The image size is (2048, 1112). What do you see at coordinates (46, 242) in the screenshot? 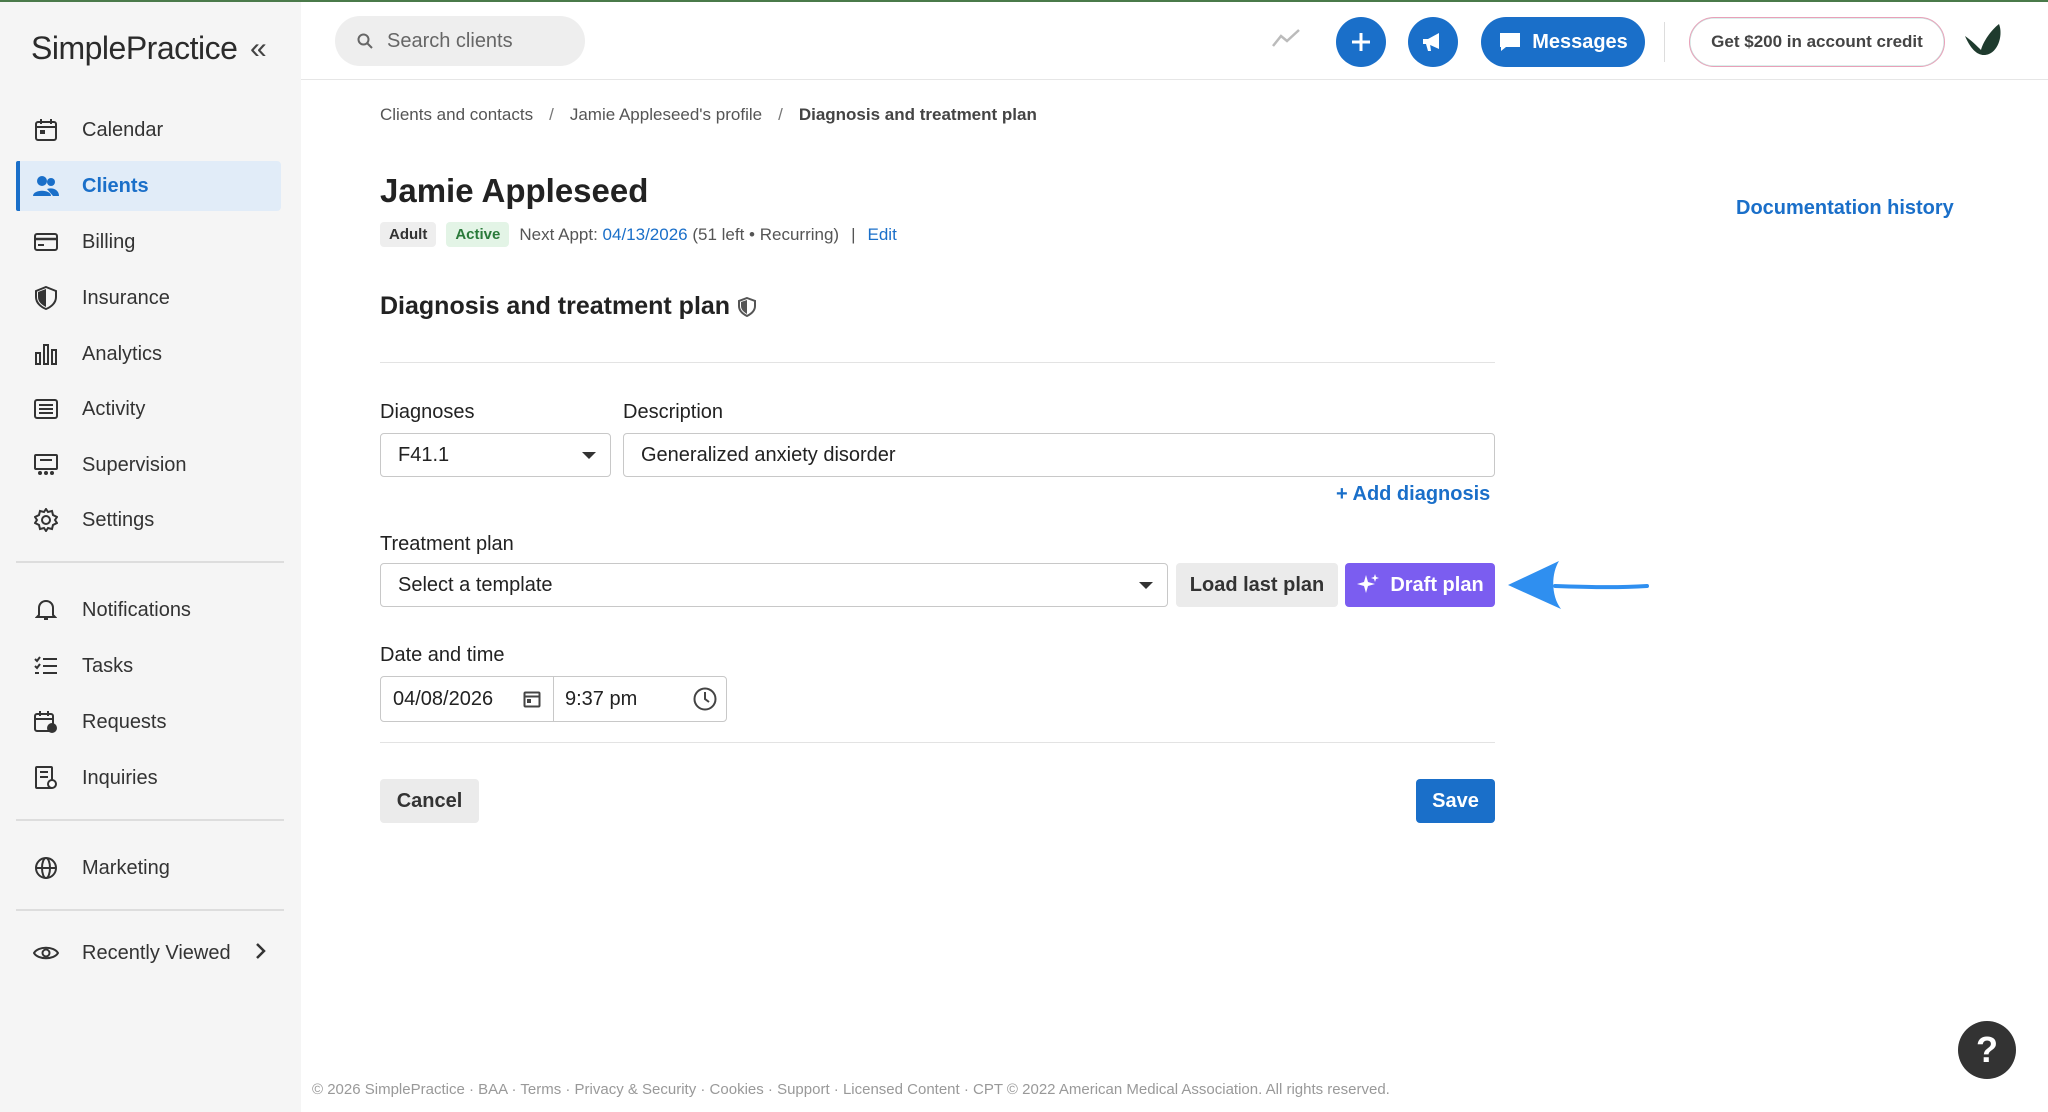
I see `billing-icon` at bounding box center [46, 242].